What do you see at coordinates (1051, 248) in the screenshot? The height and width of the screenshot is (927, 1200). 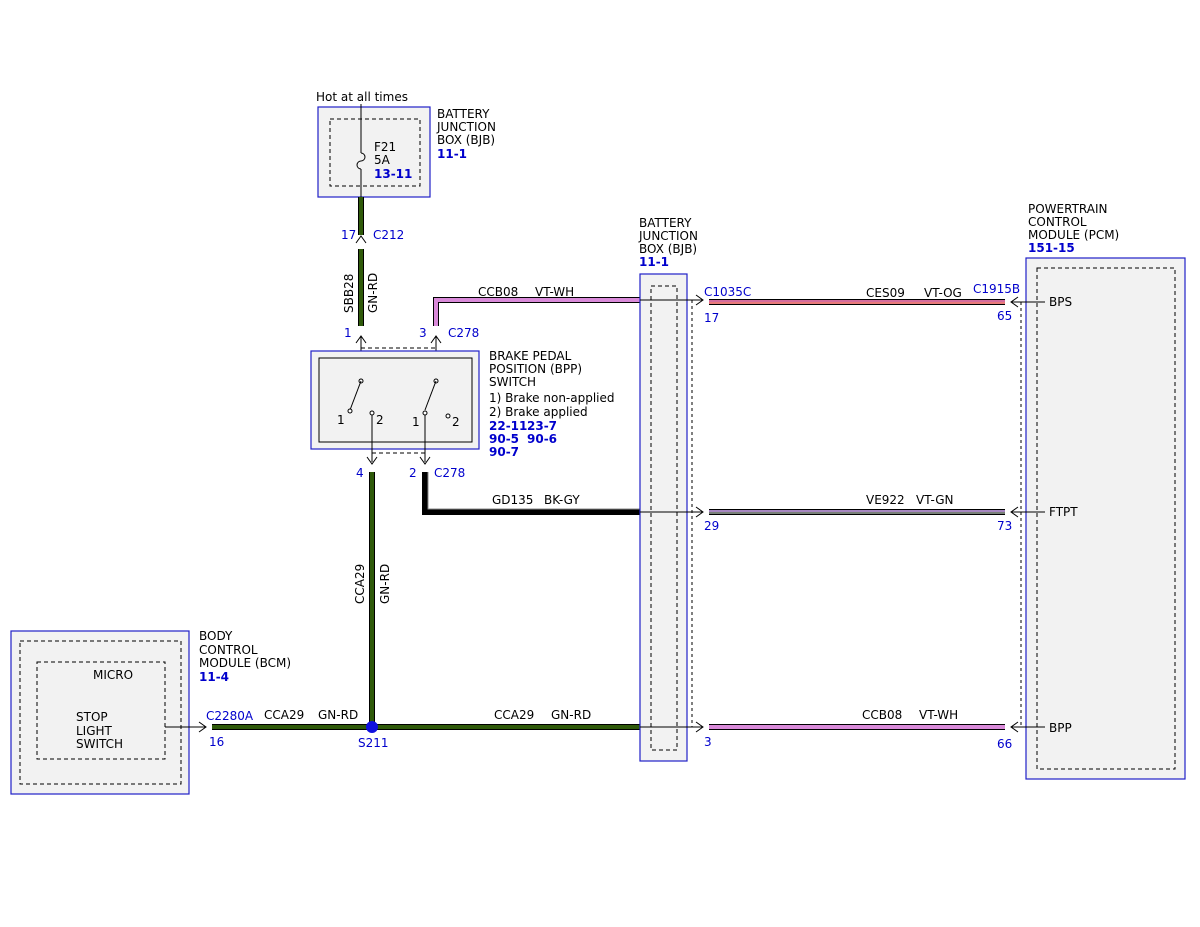 I see `pcm-ref: 151-15` at bounding box center [1051, 248].